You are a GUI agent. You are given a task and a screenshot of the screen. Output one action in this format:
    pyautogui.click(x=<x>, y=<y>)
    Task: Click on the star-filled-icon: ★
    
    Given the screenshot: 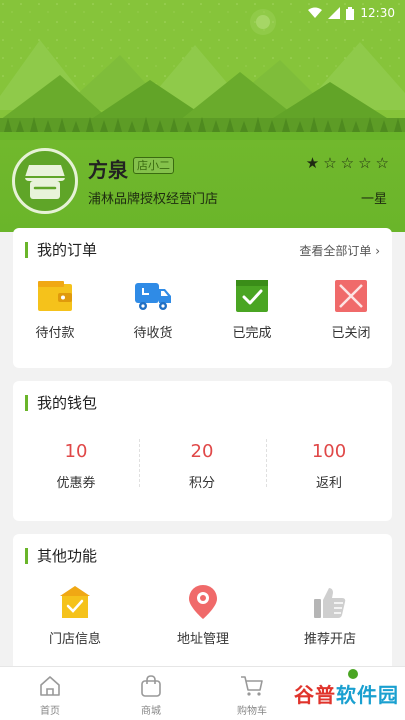 What is the action you would take?
    pyautogui.click(x=312, y=163)
    